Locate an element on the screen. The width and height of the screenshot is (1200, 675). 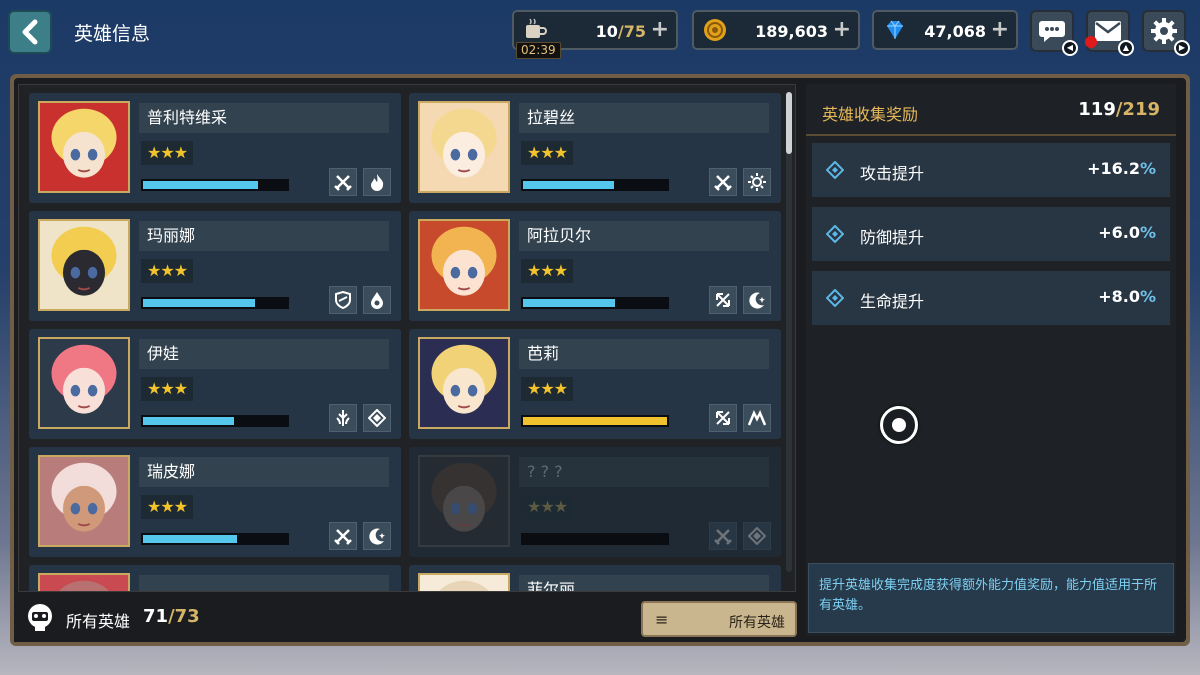
gold-coin-icon is located at coordinates (715, 30).